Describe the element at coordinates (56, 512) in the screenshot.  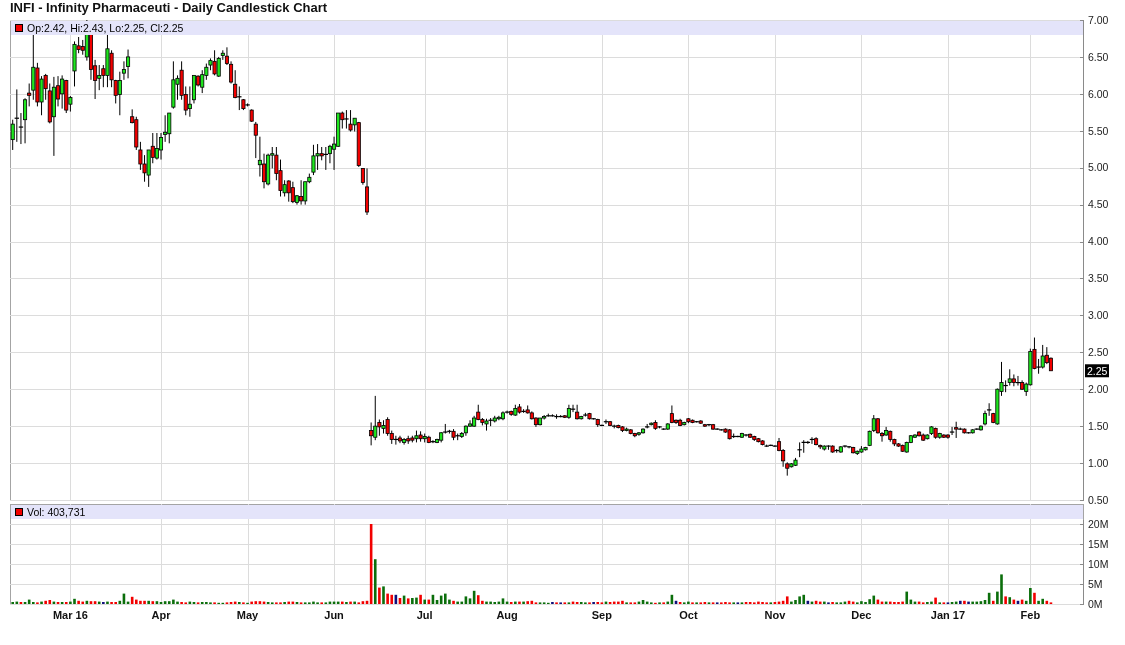
I see `legend-text: Vol: 403,731` at that location.